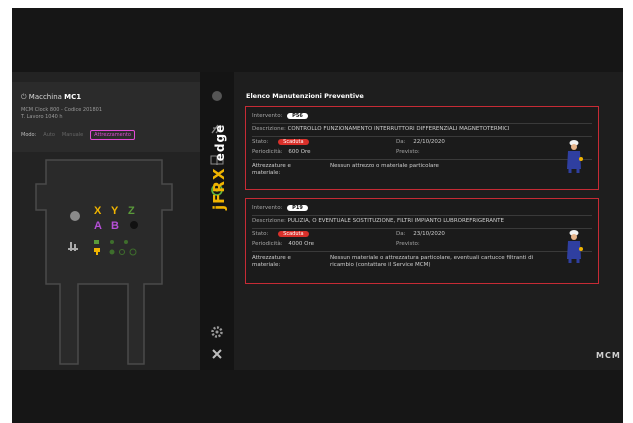  I want to click on axis-x: X, so click(98, 211).